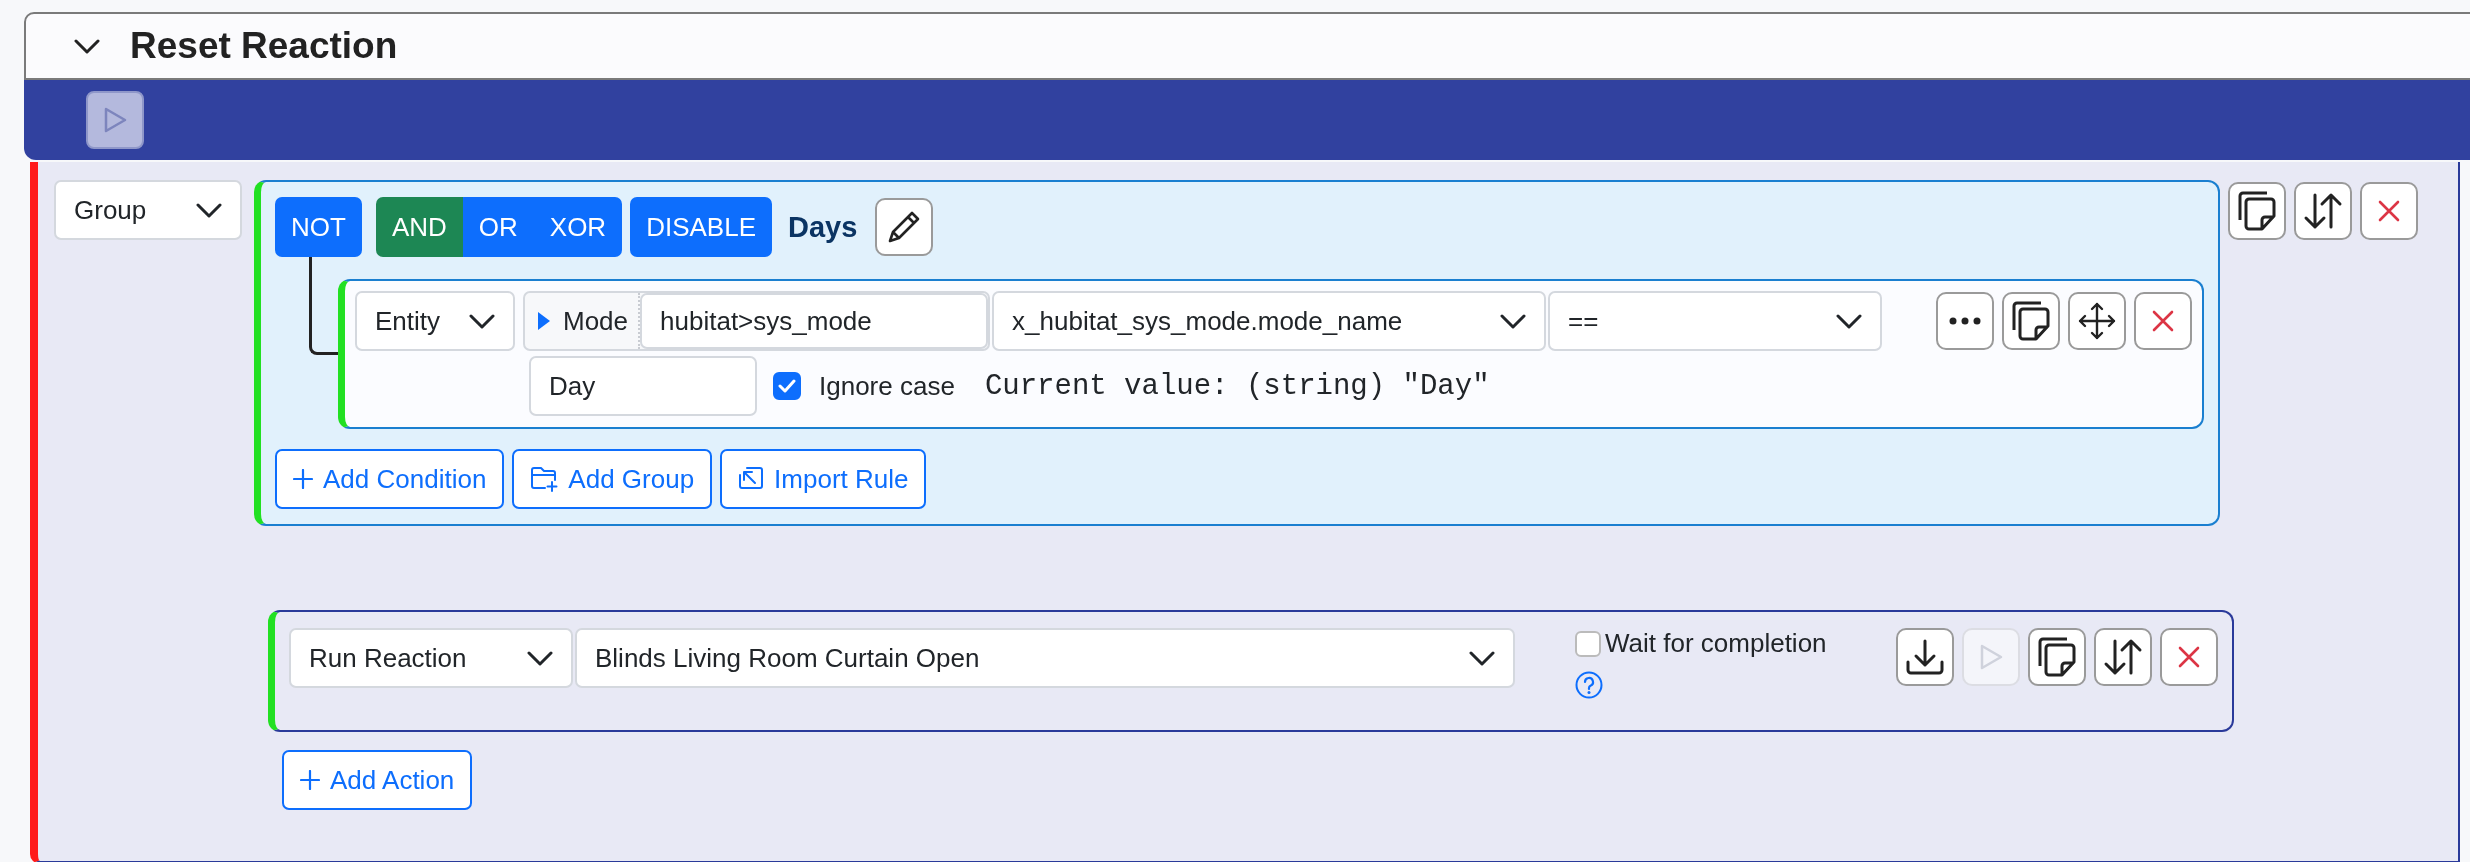  Describe the element at coordinates (1045, 658) in the screenshot. I see `reaction-select: Blinds Living Room Curtain Open` at that location.